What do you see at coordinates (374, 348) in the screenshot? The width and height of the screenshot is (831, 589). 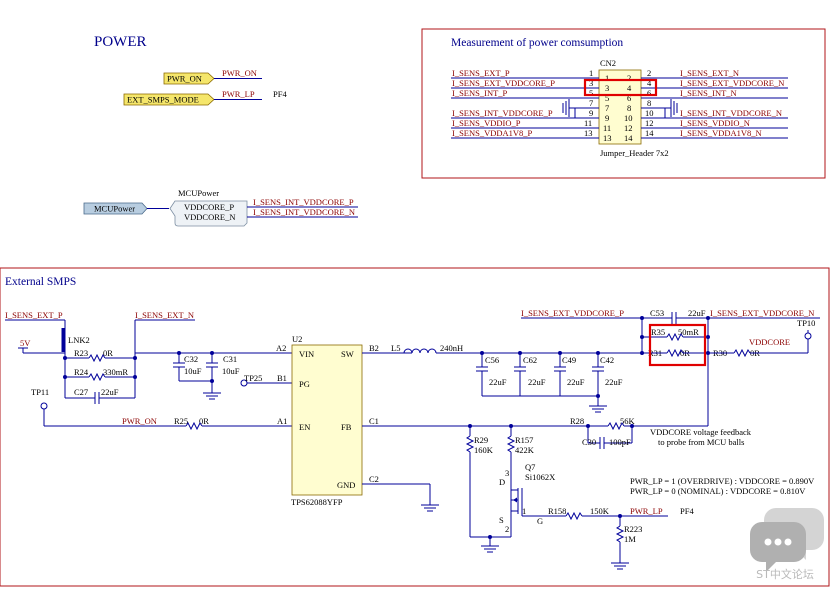 I see `svg-text: B2` at bounding box center [374, 348].